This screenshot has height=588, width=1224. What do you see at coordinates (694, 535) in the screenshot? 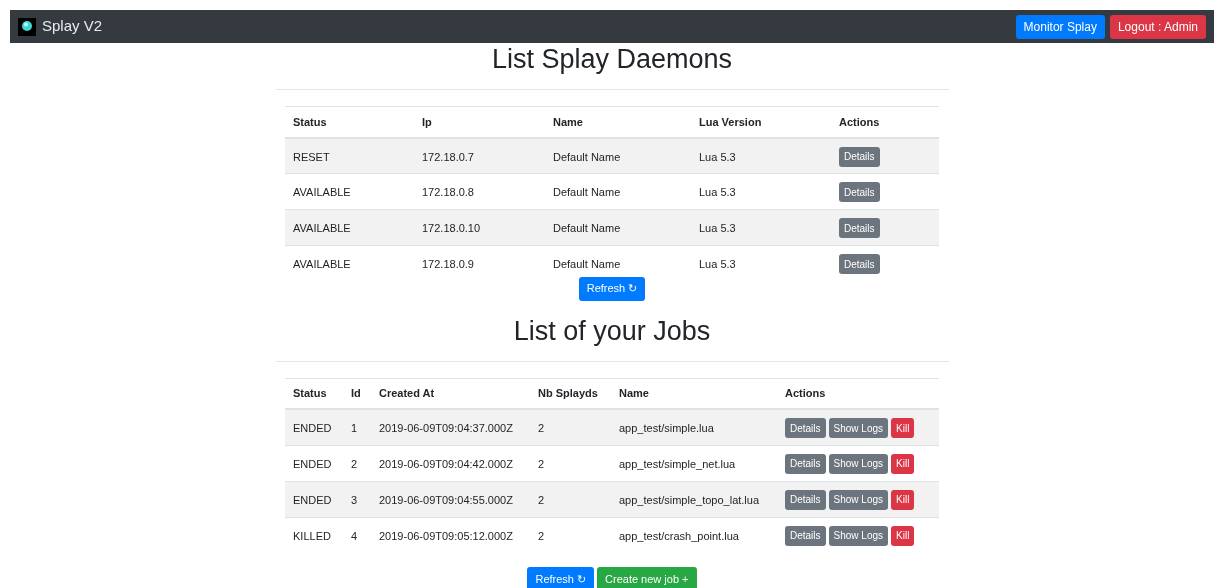
I see `table-cell: app_test/crash_point.lua` at bounding box center [694, 535].